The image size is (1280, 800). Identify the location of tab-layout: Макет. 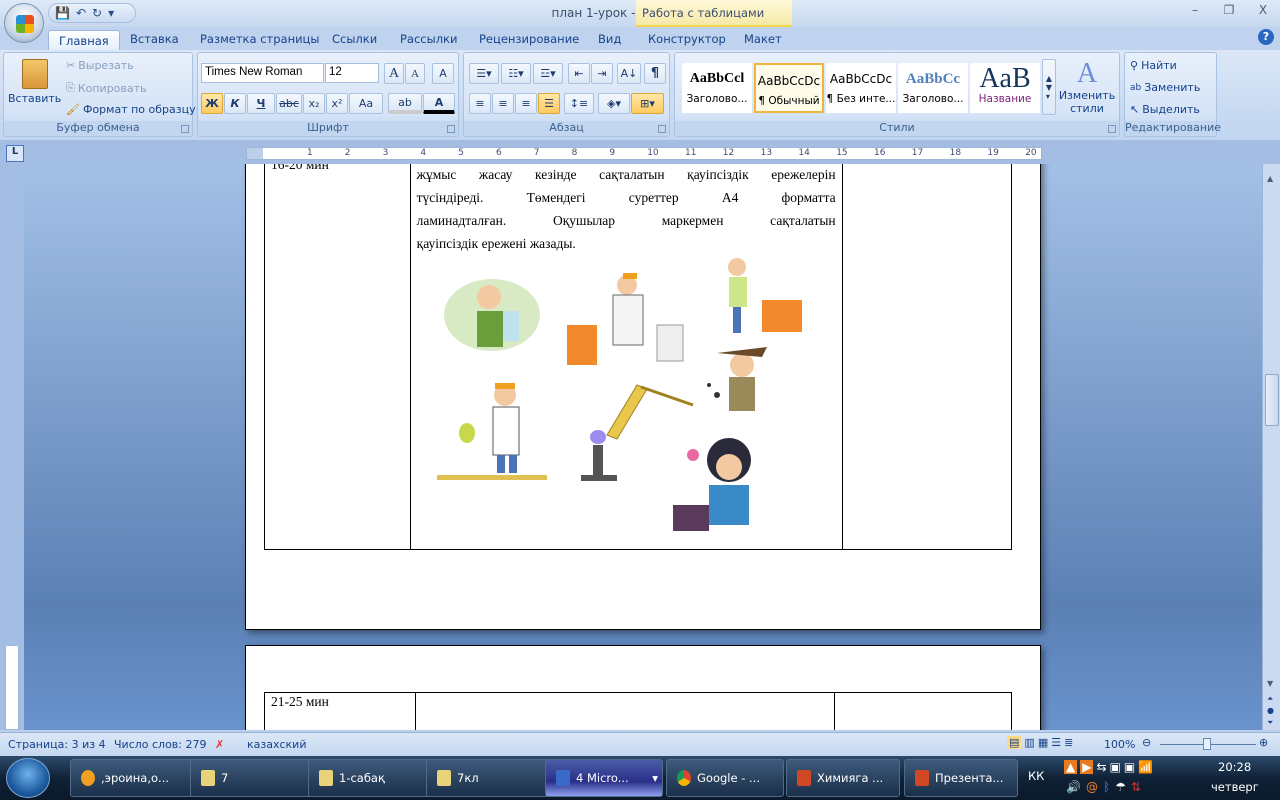
(763, 40).